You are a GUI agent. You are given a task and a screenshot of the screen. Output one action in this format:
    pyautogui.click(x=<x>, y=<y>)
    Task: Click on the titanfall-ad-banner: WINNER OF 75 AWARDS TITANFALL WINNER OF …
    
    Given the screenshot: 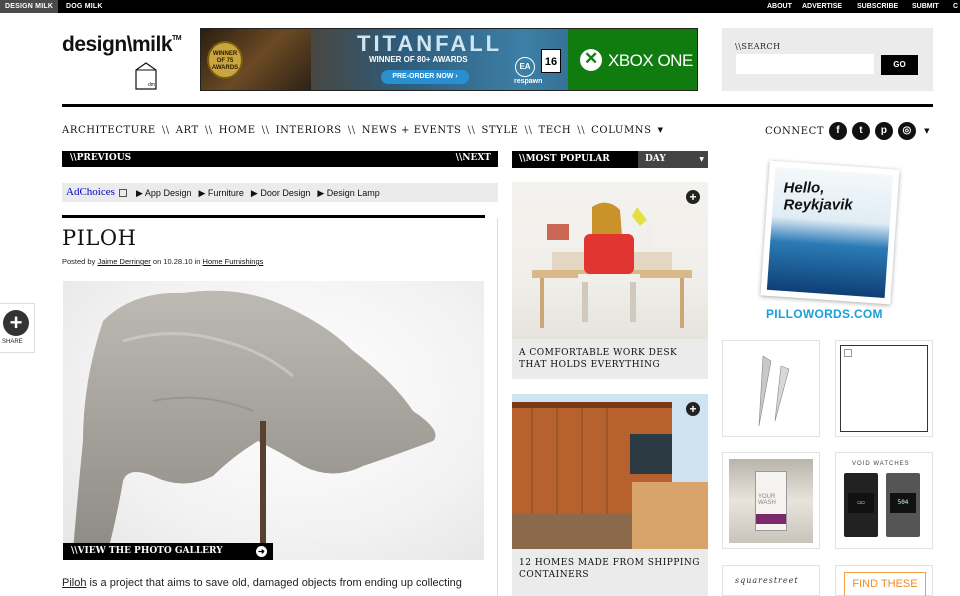 What is the action you would take?
    pyautogui.click(x=449, y=59)
    